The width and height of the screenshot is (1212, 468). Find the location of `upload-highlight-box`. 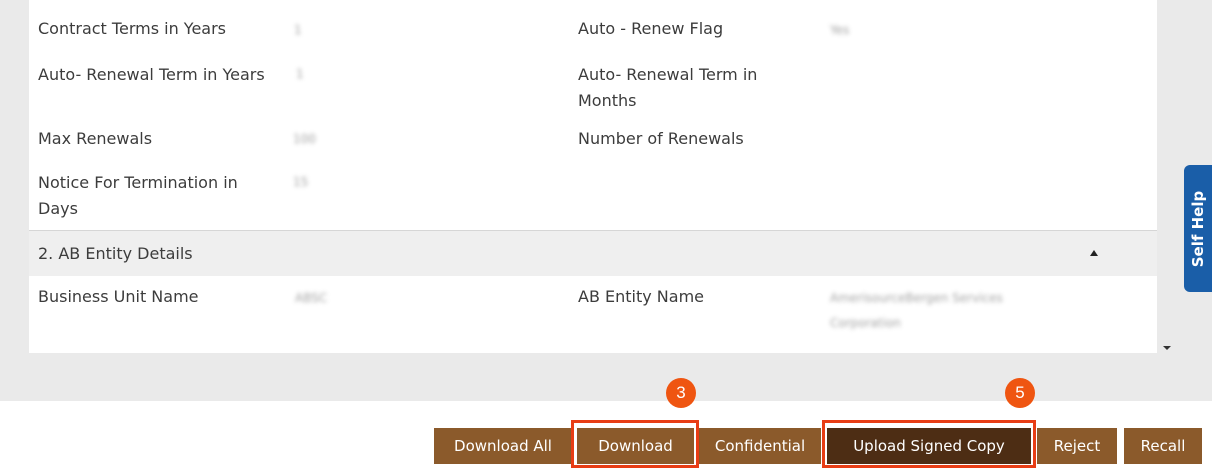

upload-highlight-box is located at coordinates (929, 444).